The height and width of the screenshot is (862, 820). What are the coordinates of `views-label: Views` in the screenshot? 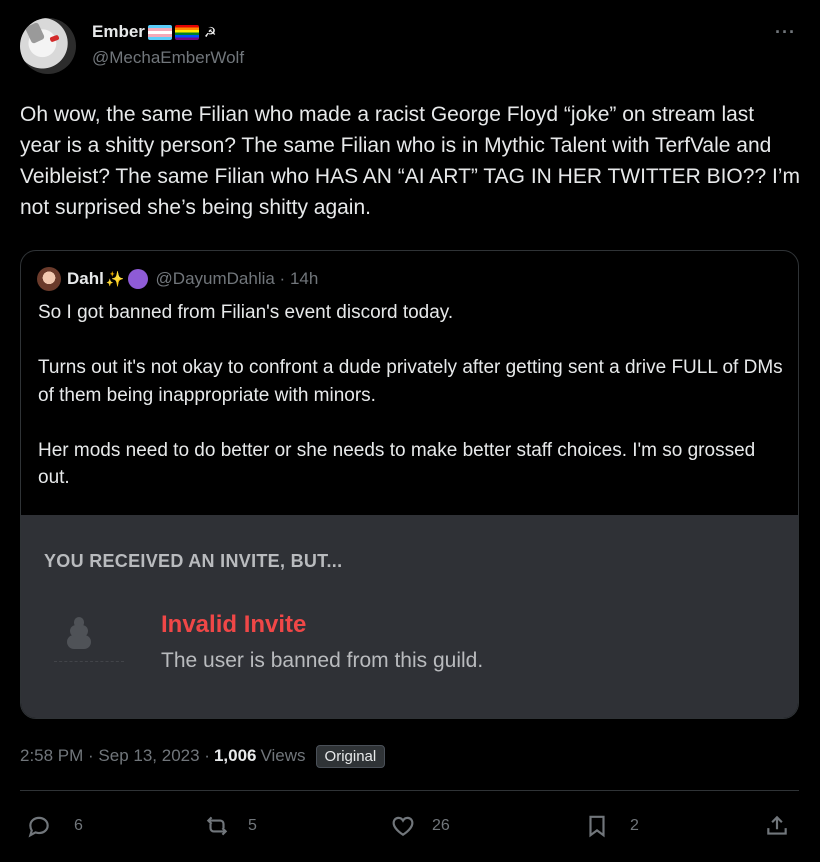 It's located at (283, 755).